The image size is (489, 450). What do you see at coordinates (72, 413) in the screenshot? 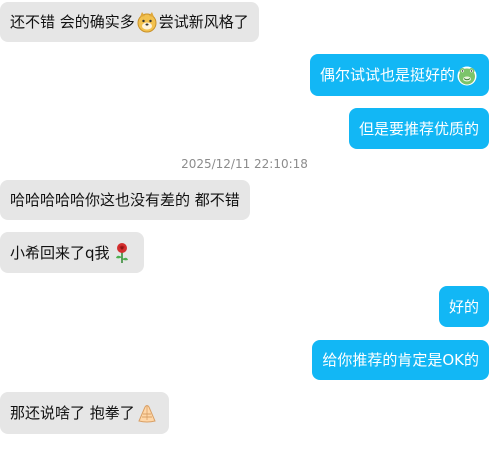
I see `message-text: 那还说啥了 抱拳了` at bounding box center [72, 413].